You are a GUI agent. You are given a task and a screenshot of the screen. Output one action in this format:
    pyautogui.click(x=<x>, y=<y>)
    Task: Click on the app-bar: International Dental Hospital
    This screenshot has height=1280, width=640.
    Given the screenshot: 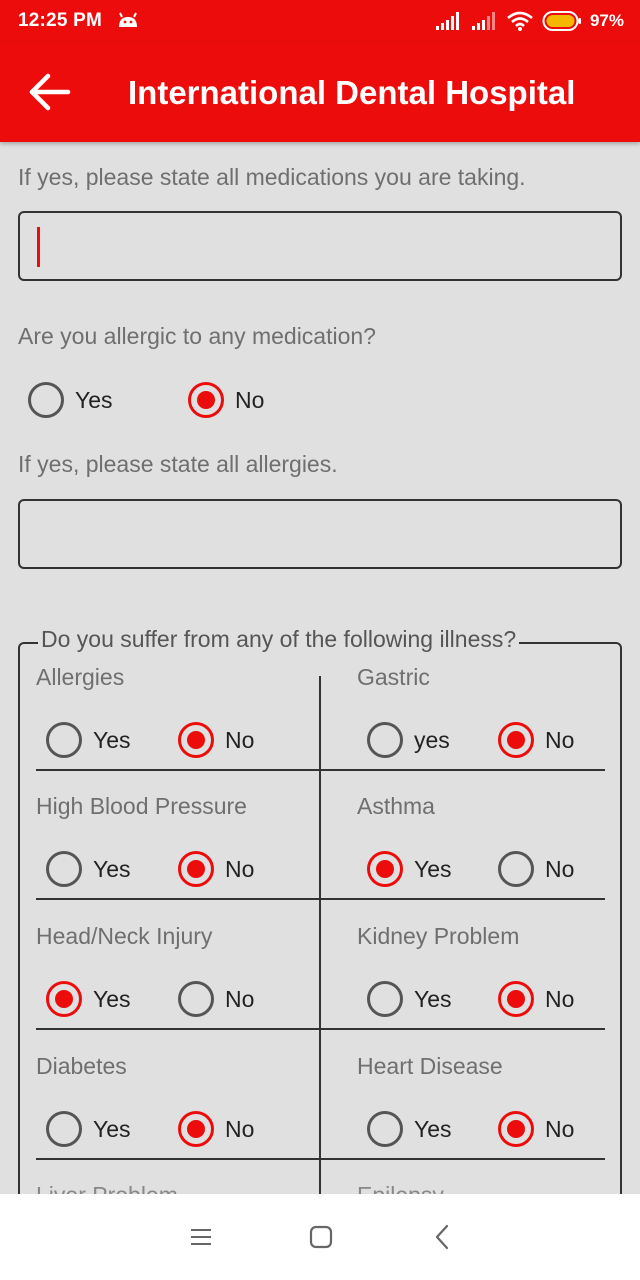 What is the action you would take?
    pyautogui.click(x=320, y=92)
    